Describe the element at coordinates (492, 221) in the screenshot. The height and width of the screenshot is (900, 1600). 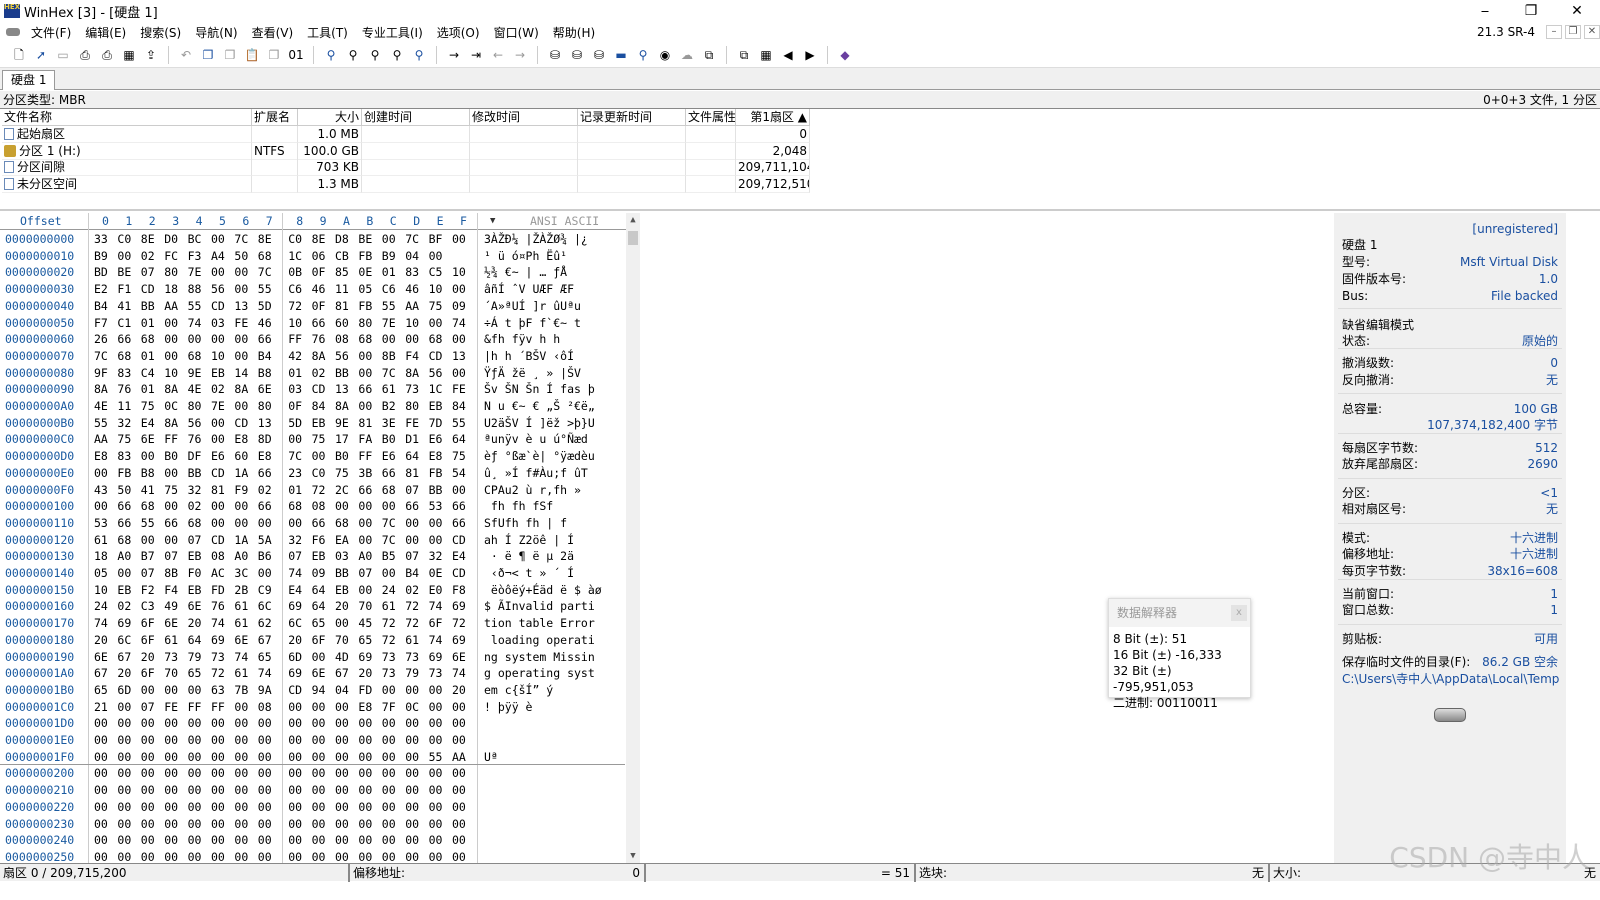
I see `ansi-dropdown-icon: ▼` at that location.